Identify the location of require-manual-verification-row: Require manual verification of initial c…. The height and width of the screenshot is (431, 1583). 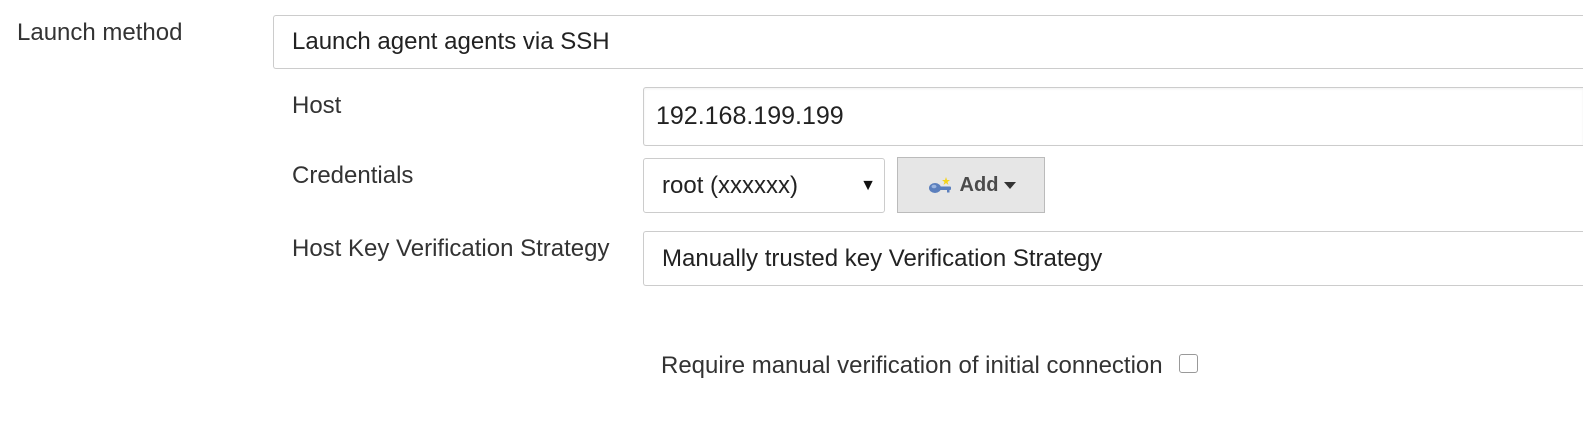
(929, 366).